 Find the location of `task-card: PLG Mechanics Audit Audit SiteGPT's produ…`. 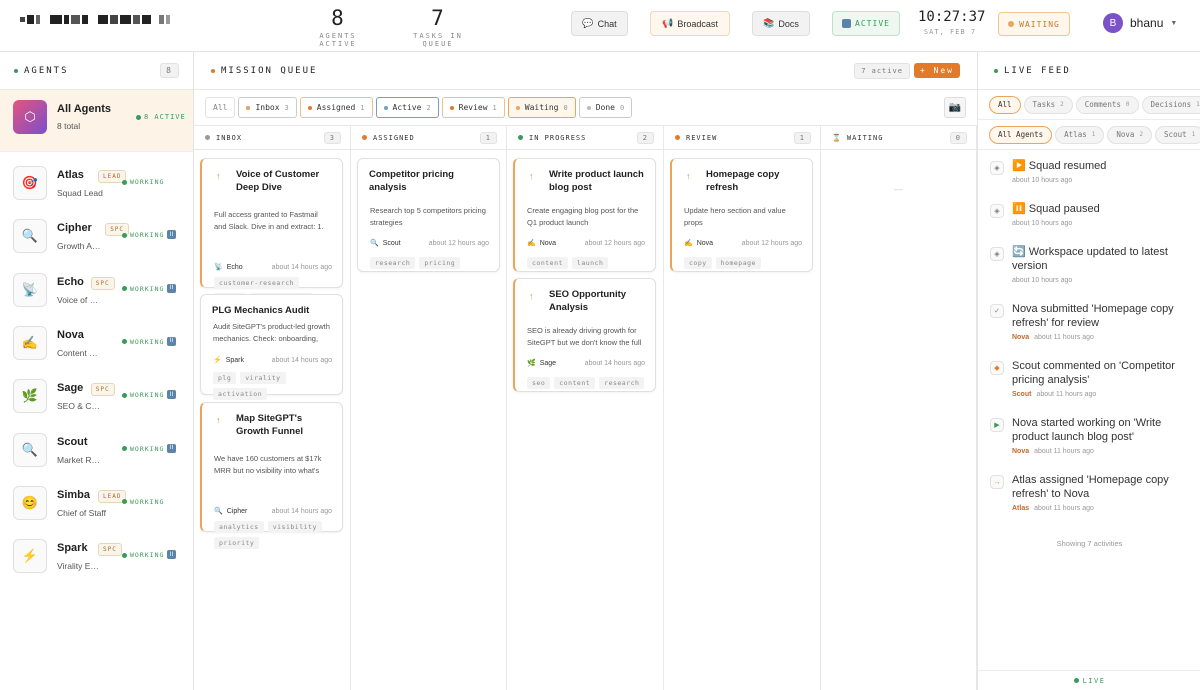

task-card: PLG Mechanics Audit Audit SiteGPT's produ… is located at coordinates (271, 347).